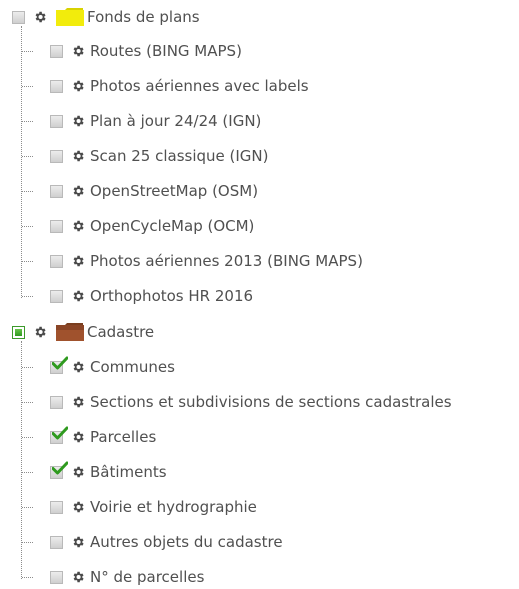 The width and height of the screenshot is (519, 589). Describe the element at coordinates (173, 507) in the screenshot. I see `layer-label: Voirie et hydrographie` at that location.